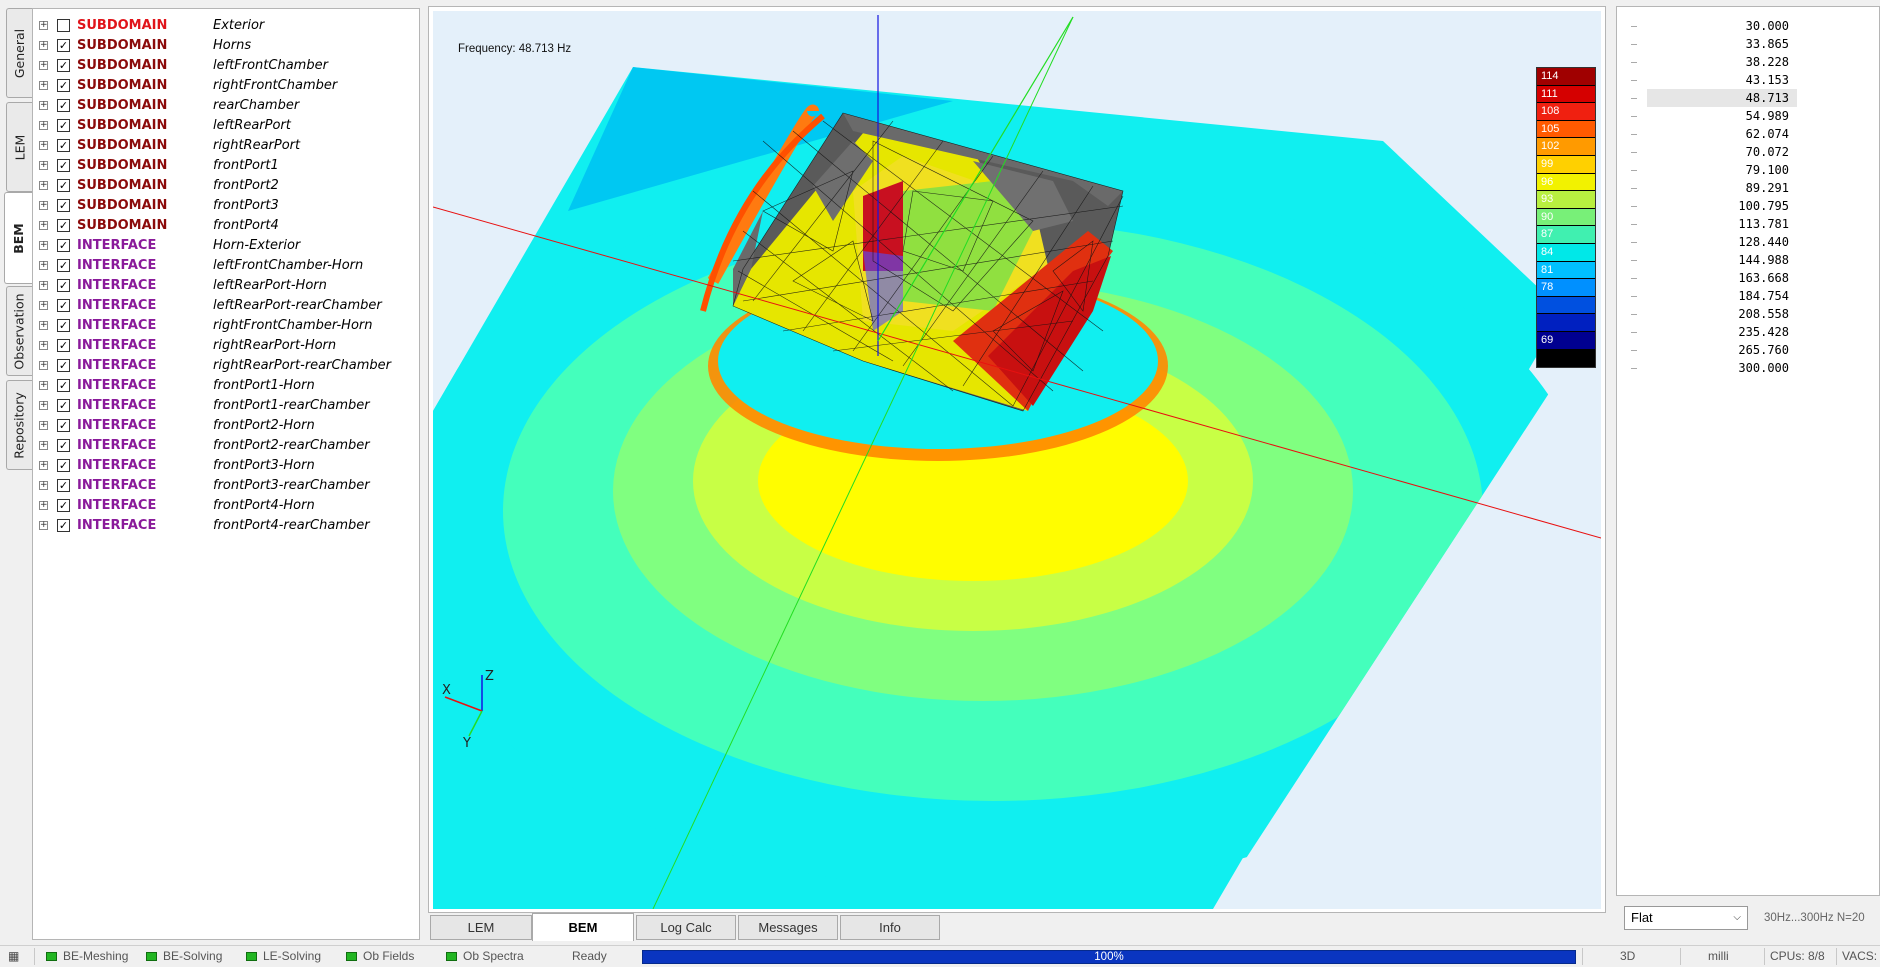 Image resolution: width=1880 pixels, height=967 pixels. I want to click on frequency-item: 79.100, so click(1722, 170).